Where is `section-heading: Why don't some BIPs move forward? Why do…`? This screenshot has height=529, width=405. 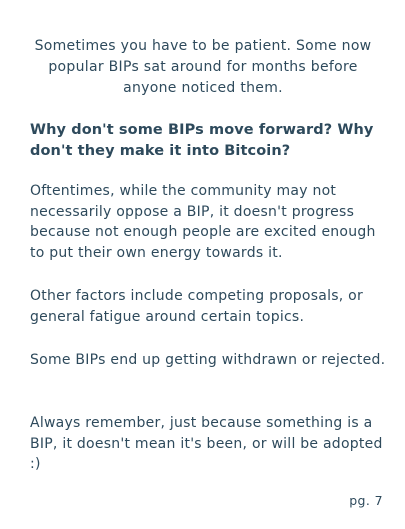
section-heading: Why don't some BIPs move forward? Why do… is located at coordinates (202, 140).